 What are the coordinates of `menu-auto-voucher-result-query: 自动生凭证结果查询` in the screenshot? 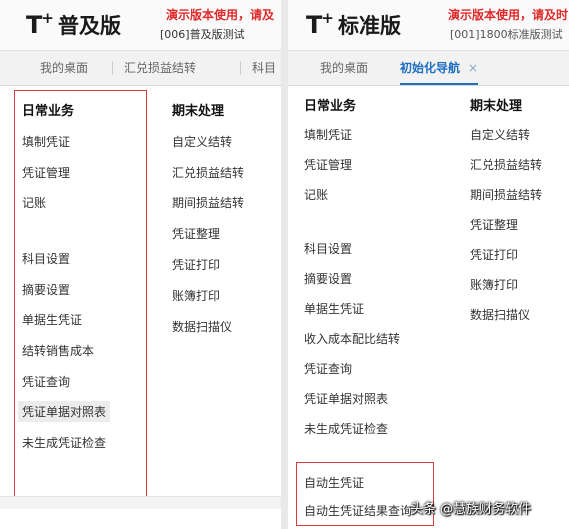 It's located at (358, 510).